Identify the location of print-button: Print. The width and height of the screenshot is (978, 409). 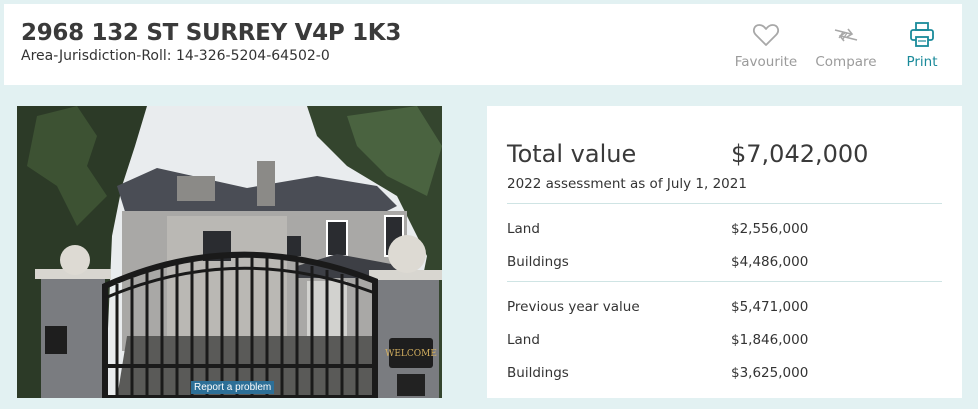
(922, 45).